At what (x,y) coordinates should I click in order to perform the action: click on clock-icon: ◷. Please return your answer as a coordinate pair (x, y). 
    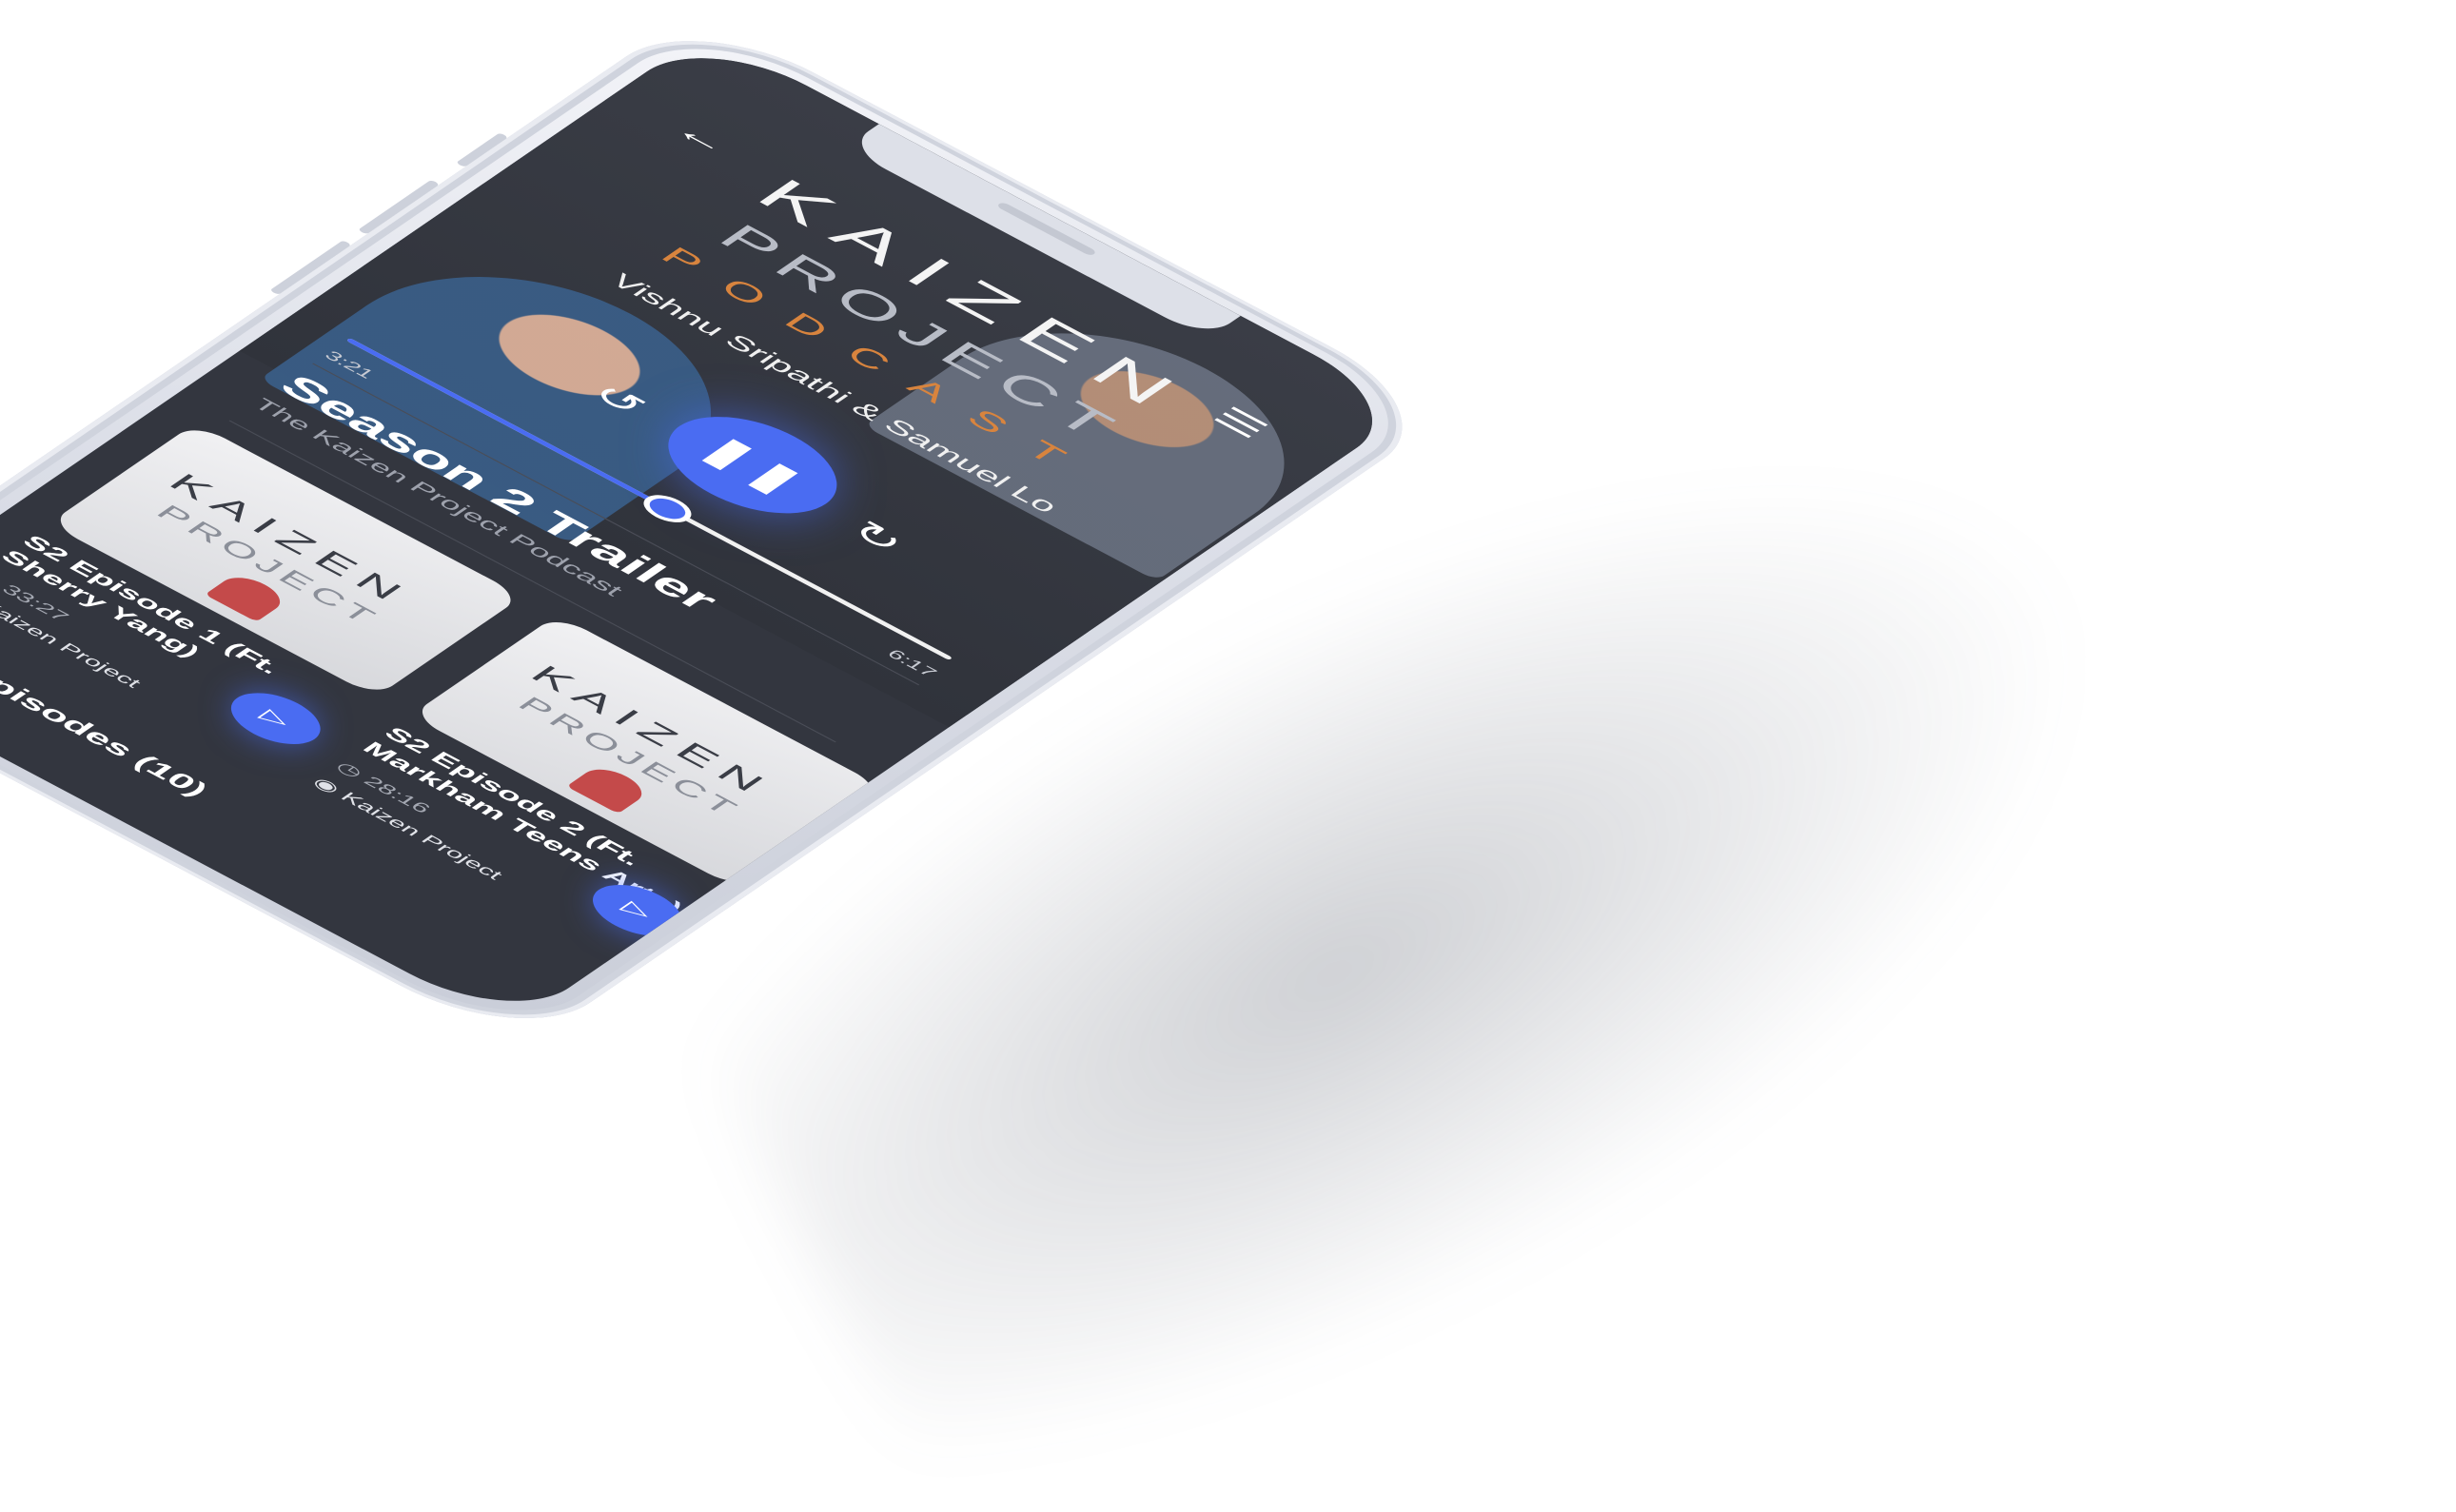
    Looking at the image, I should click on (349, 769).